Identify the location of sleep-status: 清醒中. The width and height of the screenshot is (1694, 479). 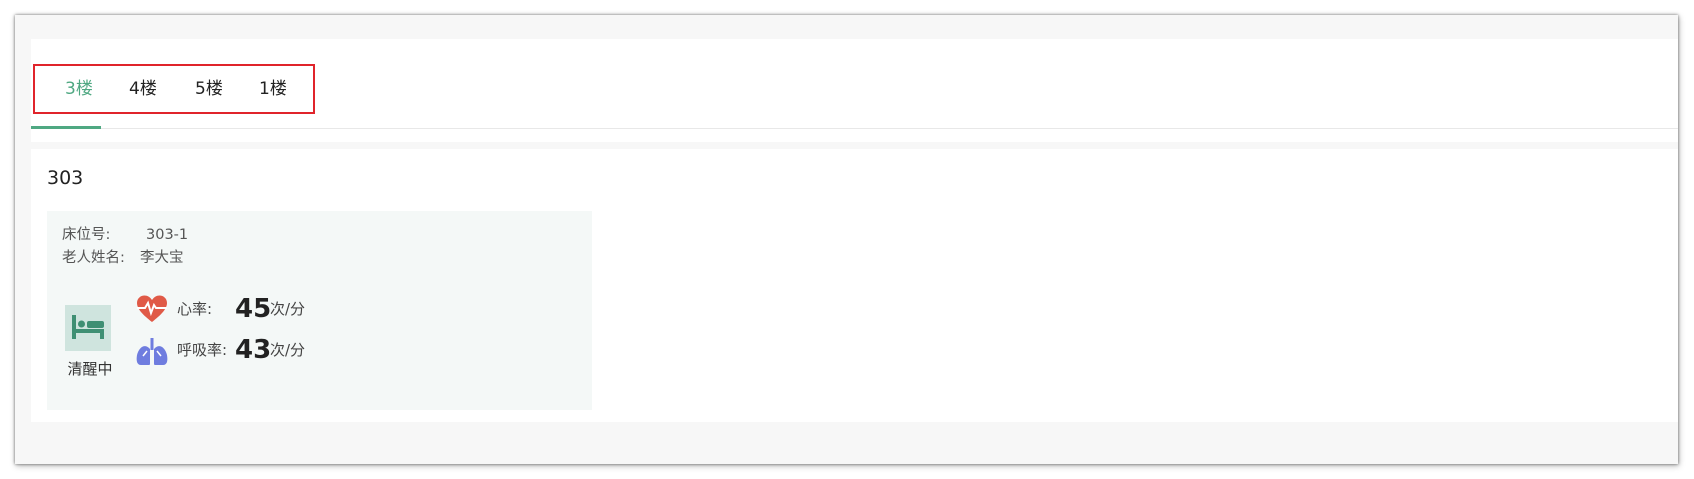
(90, 369).